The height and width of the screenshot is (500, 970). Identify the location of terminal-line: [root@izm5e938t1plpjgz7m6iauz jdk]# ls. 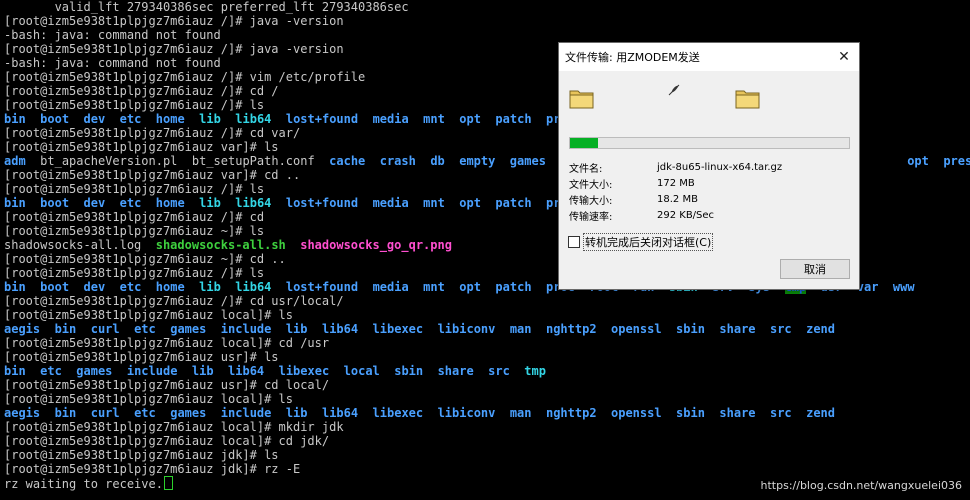
(487, 455).